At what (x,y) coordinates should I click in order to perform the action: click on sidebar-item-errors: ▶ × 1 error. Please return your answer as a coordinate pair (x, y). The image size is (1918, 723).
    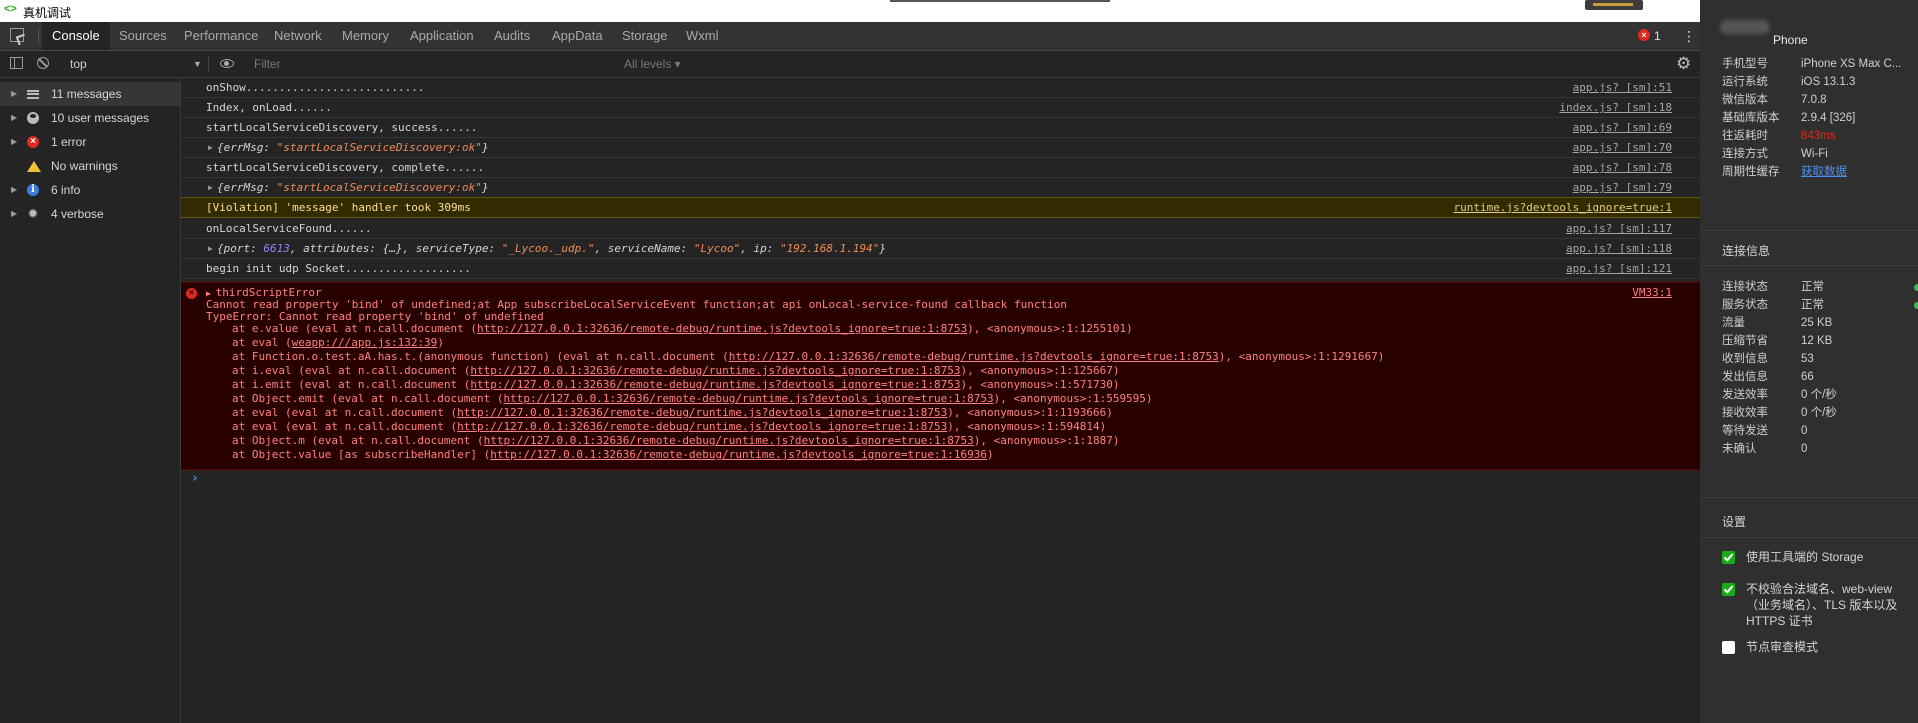
    Looking at the image, I should click on (90, 142).